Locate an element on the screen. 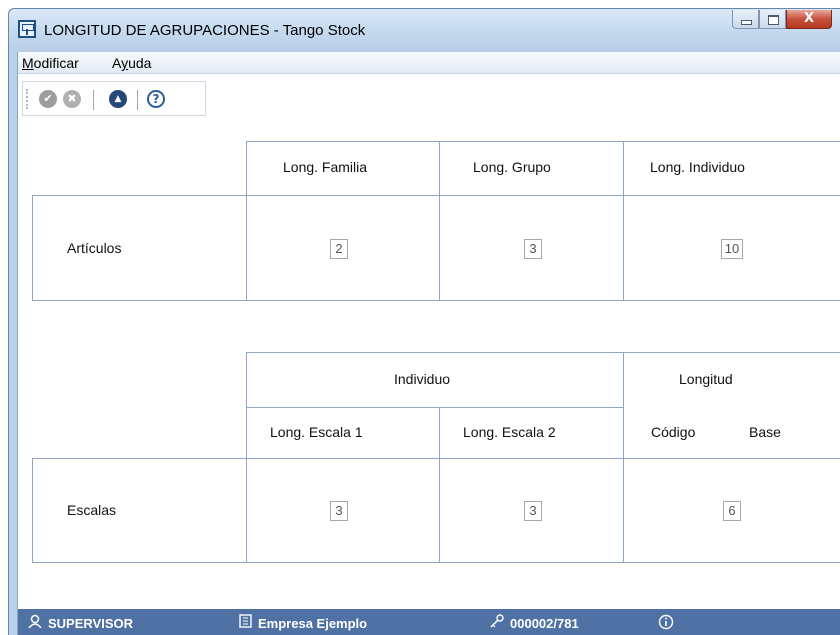 This screenshot has height=635, width=840. status-user: SUPERVISOR is located at coordinates (80, 622).